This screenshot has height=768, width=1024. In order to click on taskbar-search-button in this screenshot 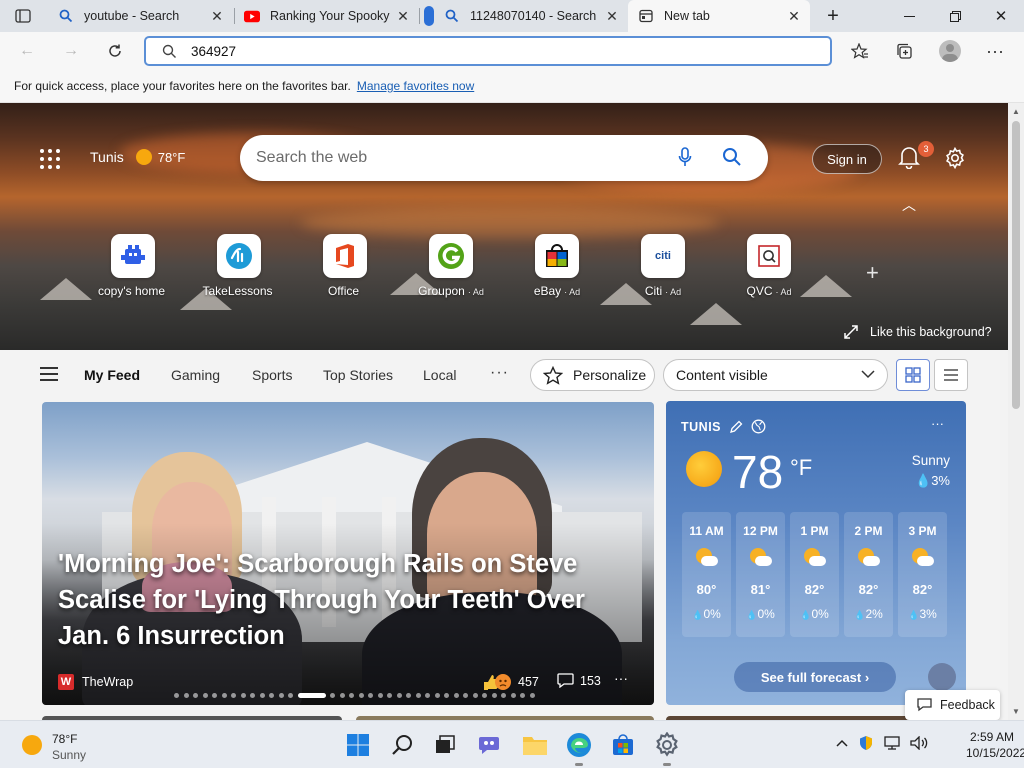, I will do `click(403, 745)`.